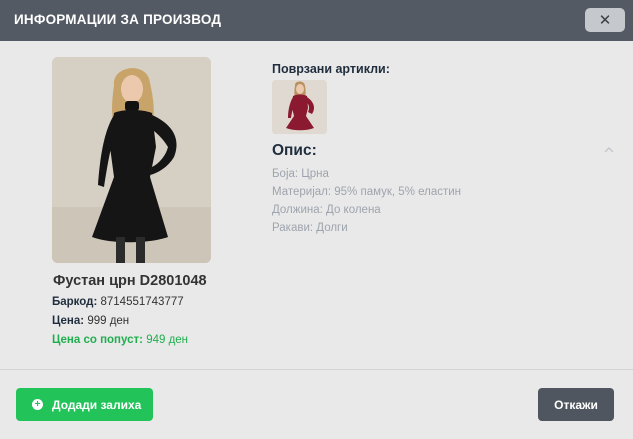  What do you see at coordinates (331, 69) in the screenshot?
I see `related-items-title: Поврзани артикли:` at bounding box center [331, 69].